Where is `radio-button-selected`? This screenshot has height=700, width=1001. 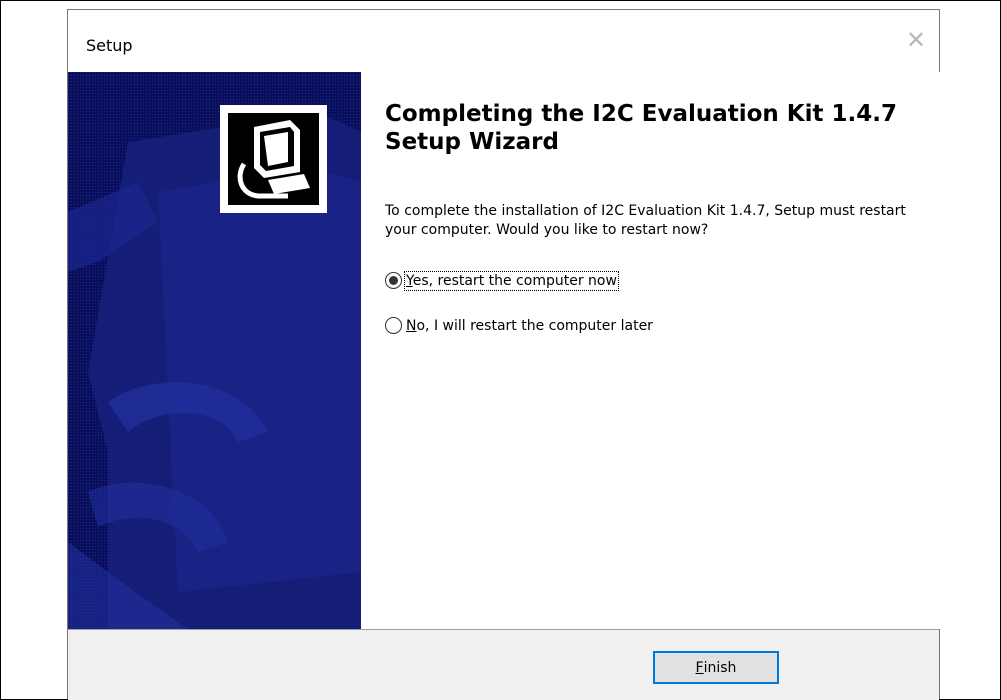
radio-button-selected is located at coordinates (393, 280).